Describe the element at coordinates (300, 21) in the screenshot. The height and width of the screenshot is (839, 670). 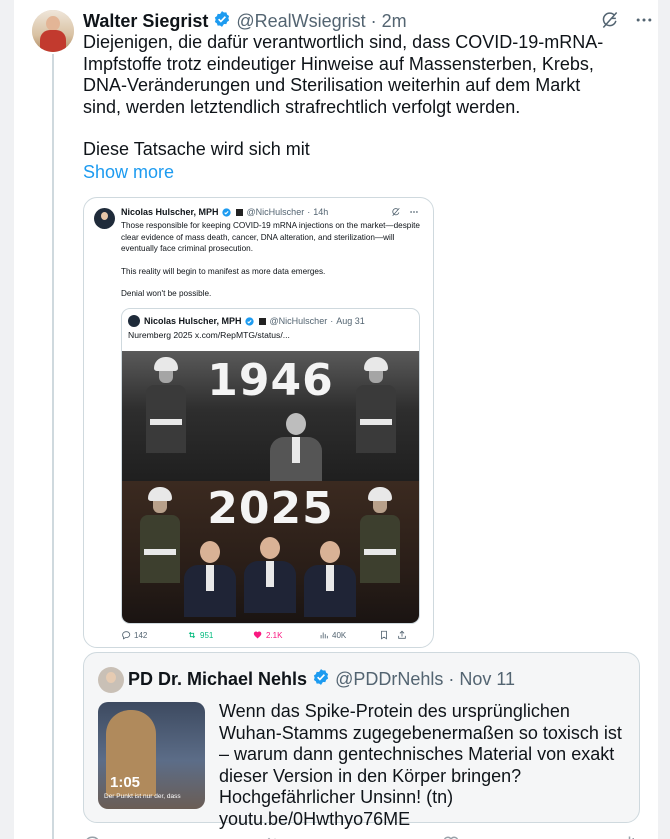
I see `author-handle: @RealWsiegrist` at that location.